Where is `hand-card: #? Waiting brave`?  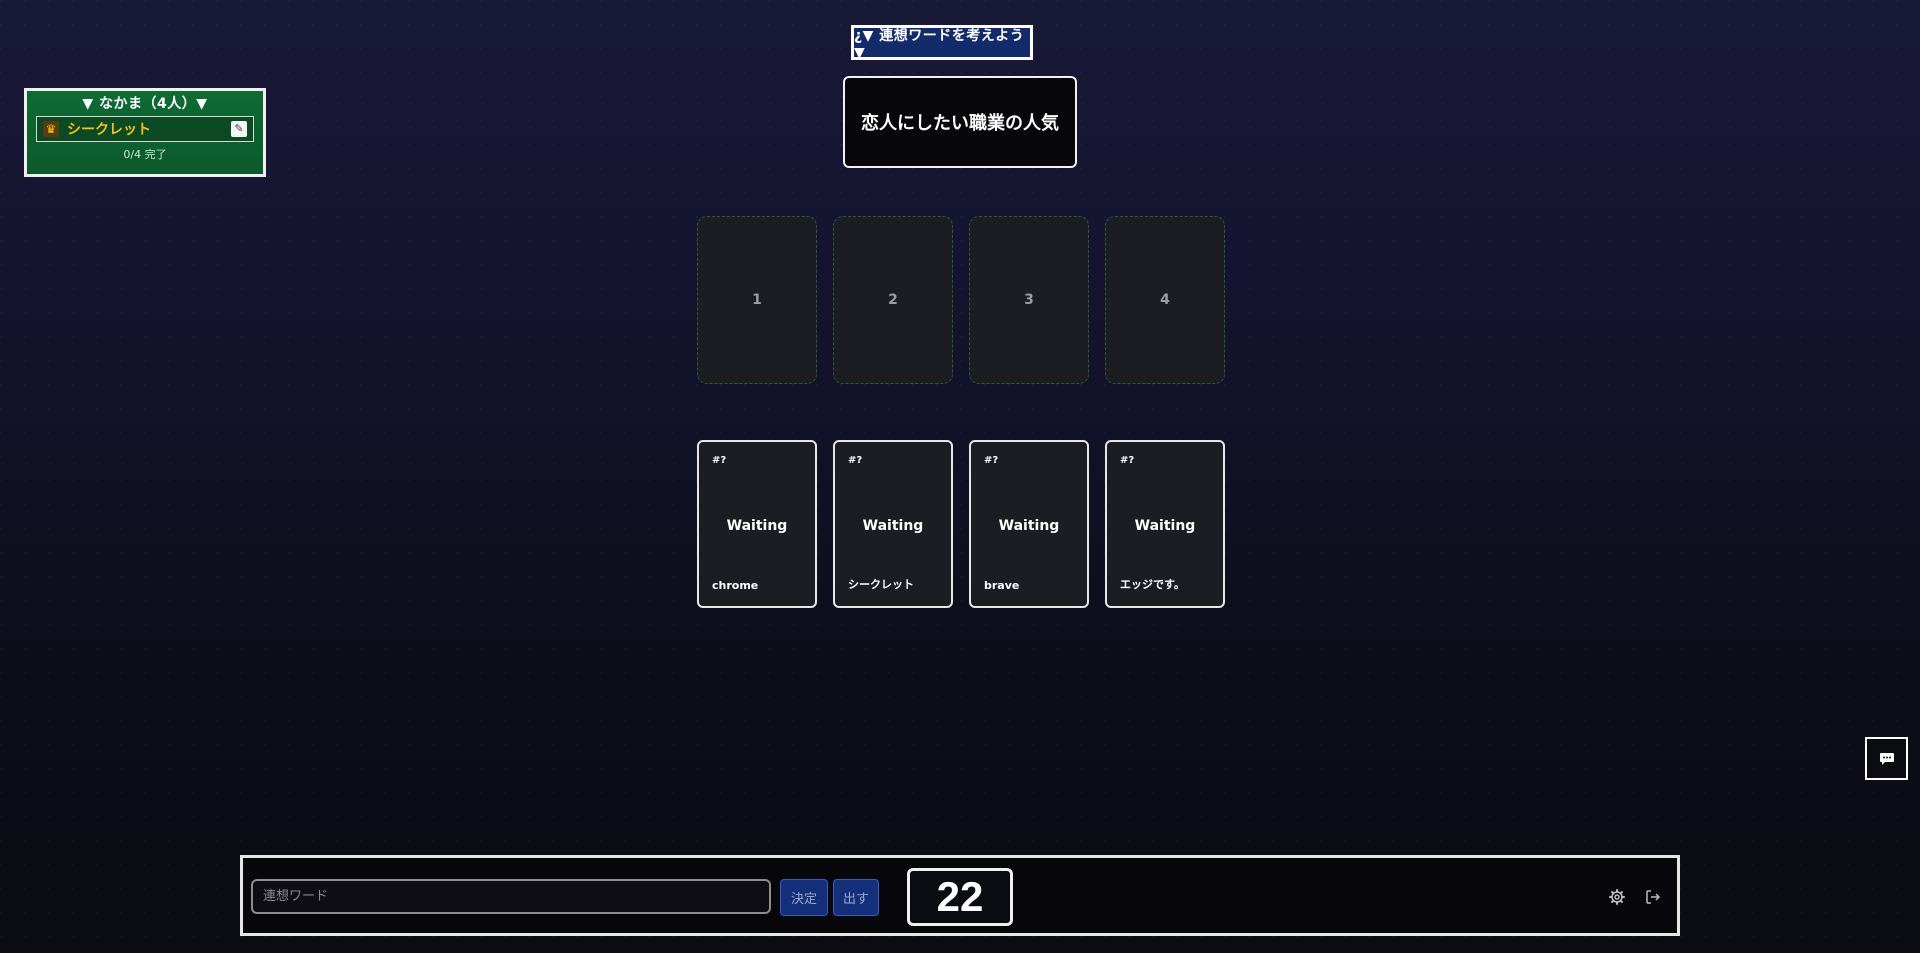
hand-card: #? Waiting brave is located at coordinates (1029, 524).